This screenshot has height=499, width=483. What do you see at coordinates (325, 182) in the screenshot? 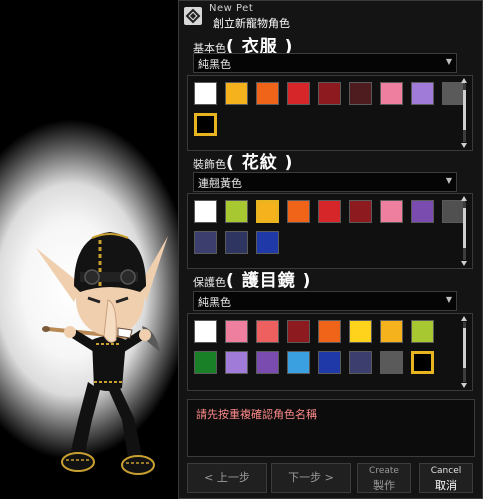
I see `decoration-color-dropdown: 連翹黃色 ▼` at bounding box center [325, 182].